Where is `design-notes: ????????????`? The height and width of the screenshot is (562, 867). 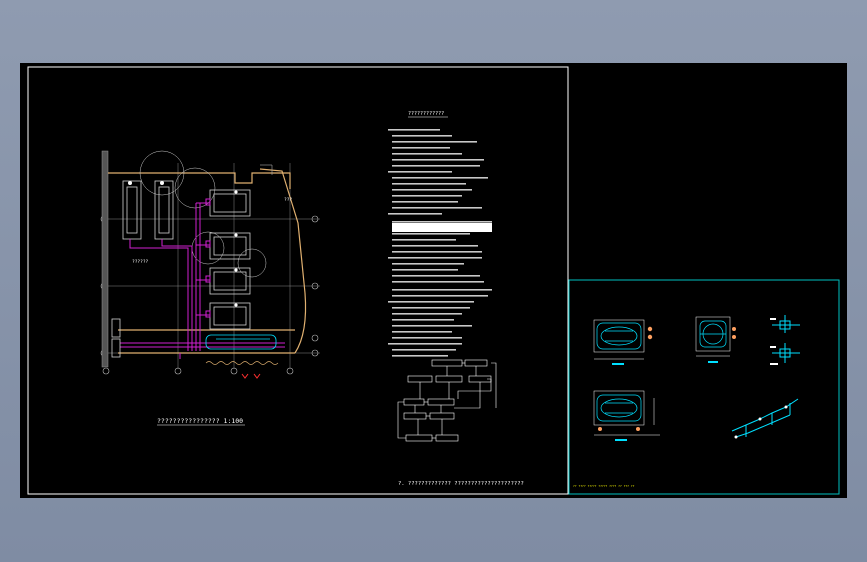
design-notes: ???????????? is located at coordinates (440, 234).